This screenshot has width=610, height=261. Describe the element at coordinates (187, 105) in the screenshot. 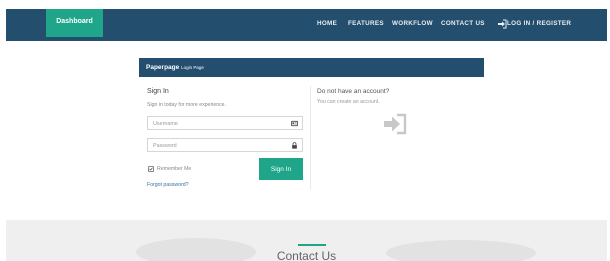

I see `signin-subtext: Sign in today for more experience.` at that location.